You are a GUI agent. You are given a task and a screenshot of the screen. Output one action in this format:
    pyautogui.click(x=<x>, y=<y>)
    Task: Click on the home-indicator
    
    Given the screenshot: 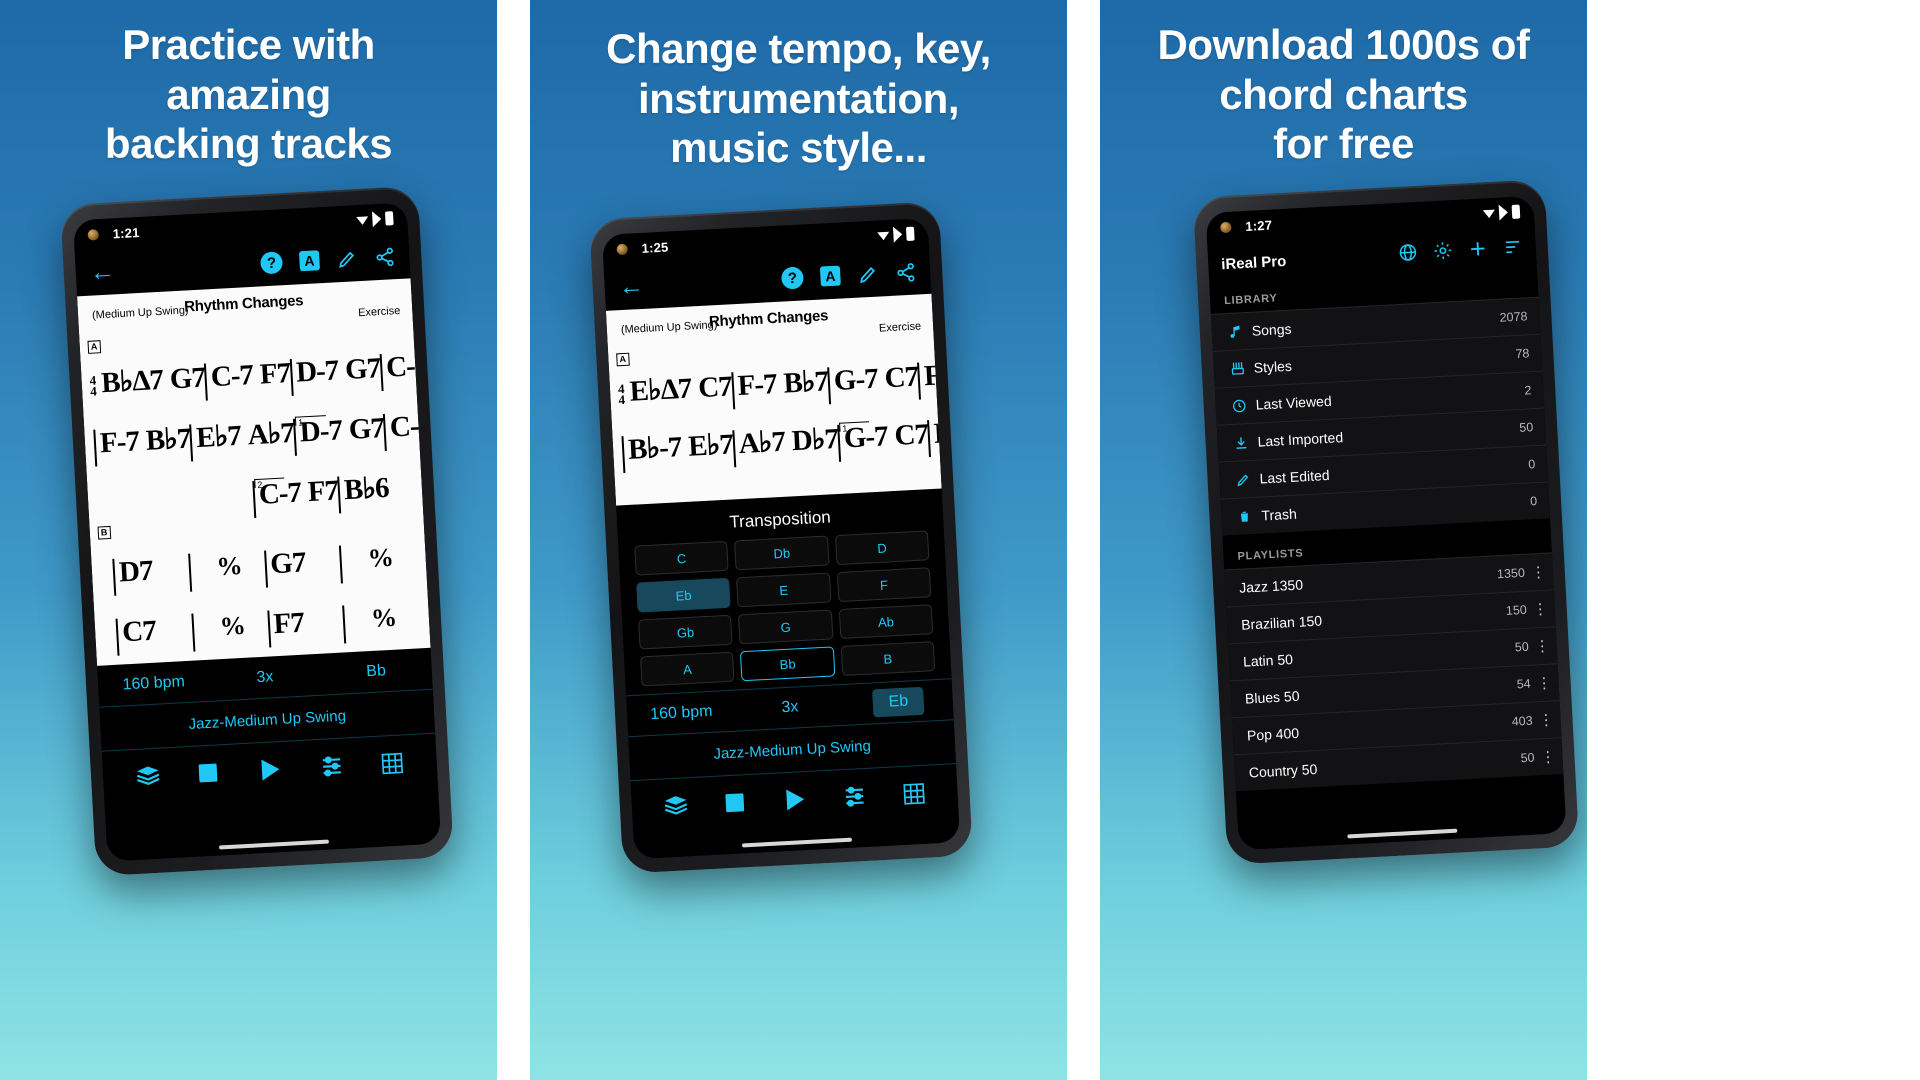 What is the action you would take?
    pyautogui.click(x=797, y=842)
    